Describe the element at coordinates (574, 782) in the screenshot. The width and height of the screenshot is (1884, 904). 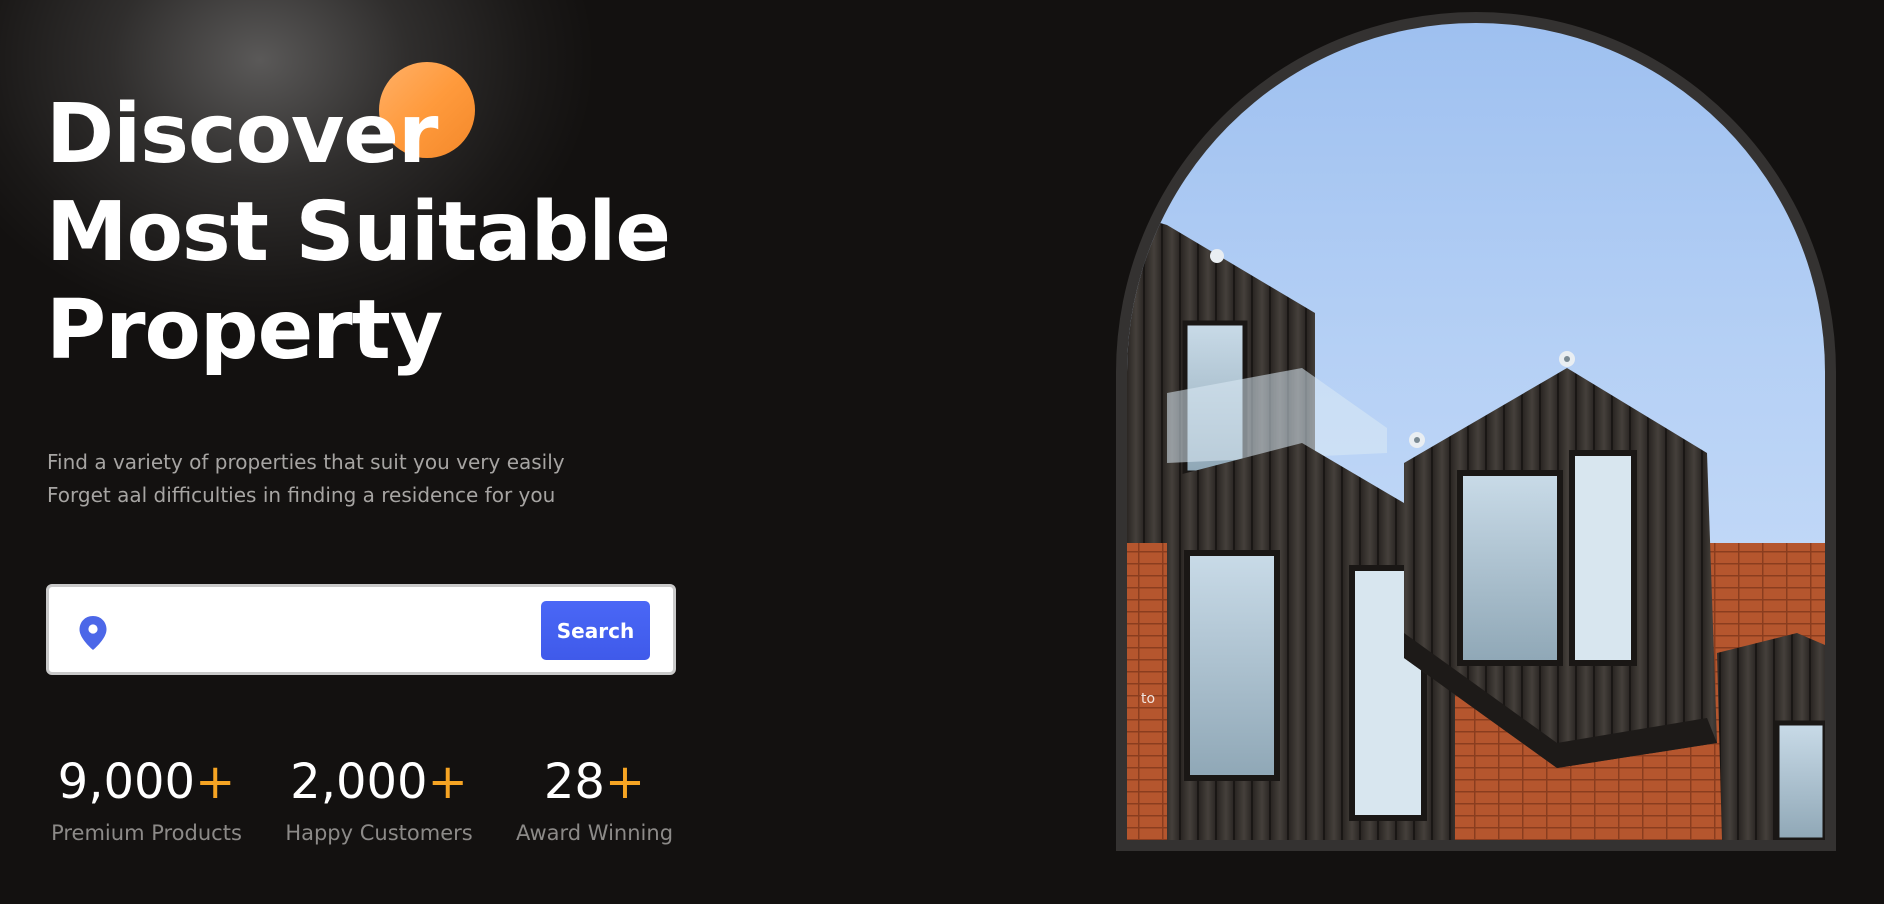
I see `stat-number: 28` at that location.